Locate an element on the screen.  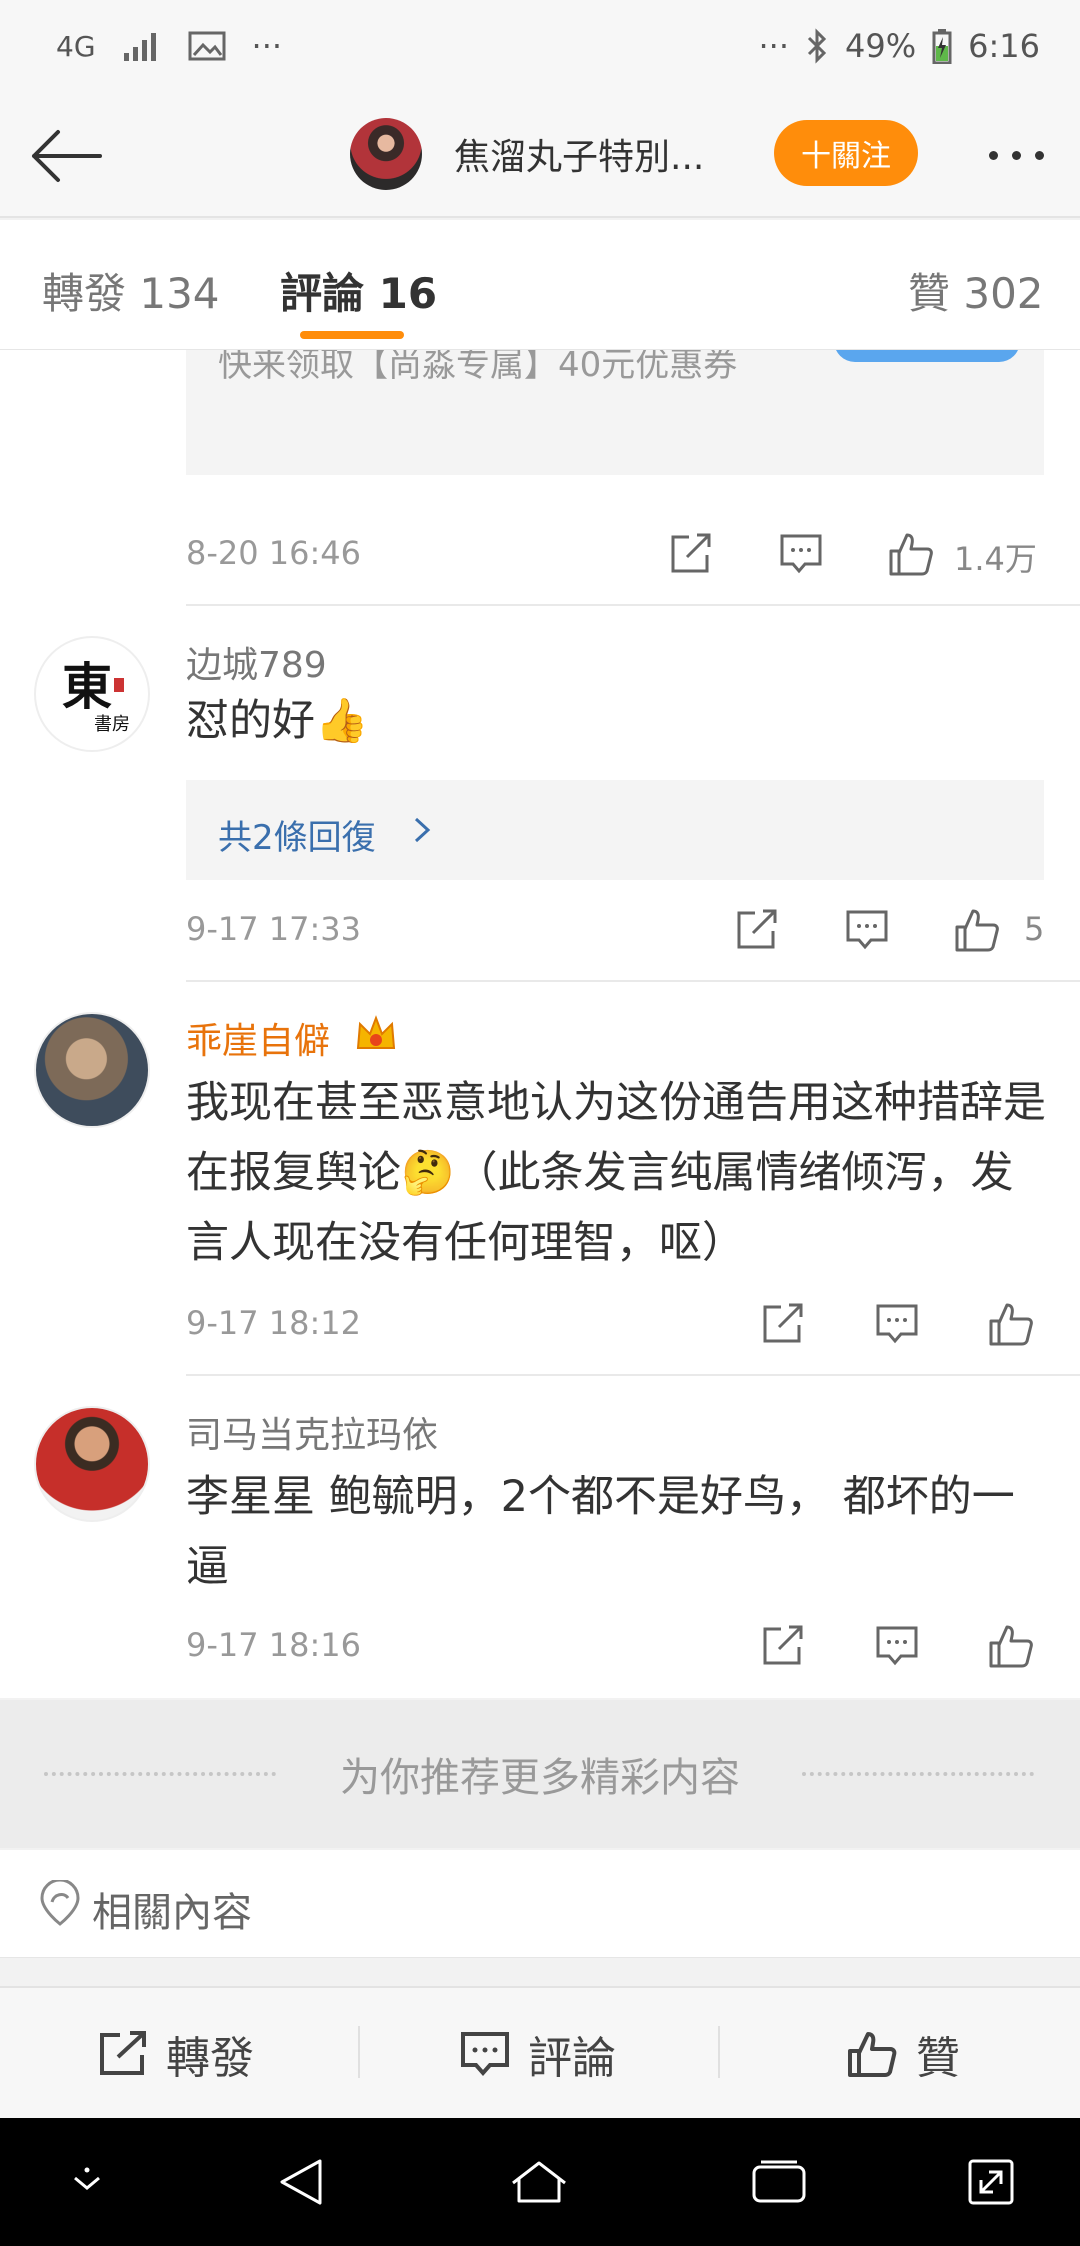
comment-meta-row: 9-17 17:33 5 is located at coordinates (615, 930).